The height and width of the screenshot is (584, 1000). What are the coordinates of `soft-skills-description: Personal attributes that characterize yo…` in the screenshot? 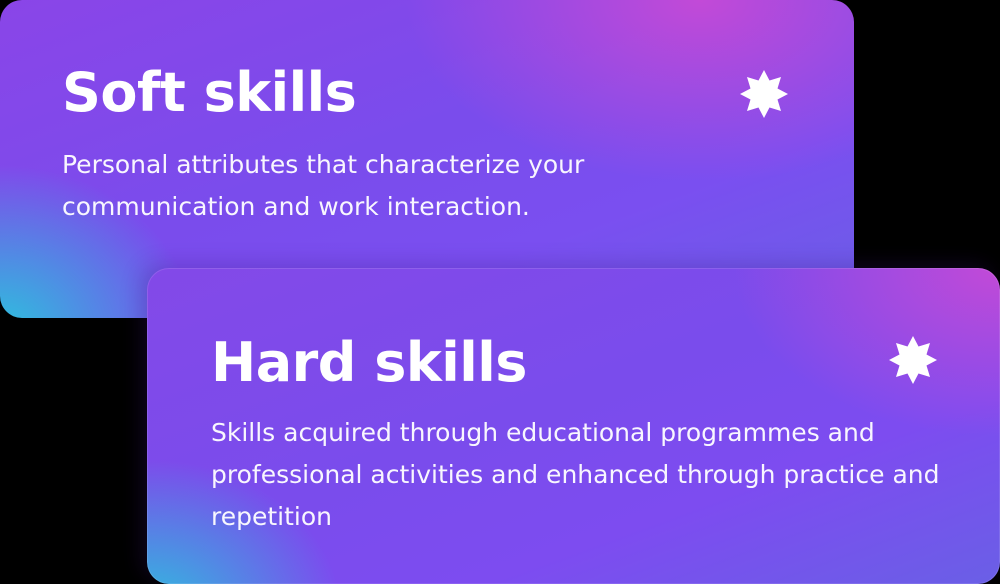 It's located at (323, 185).